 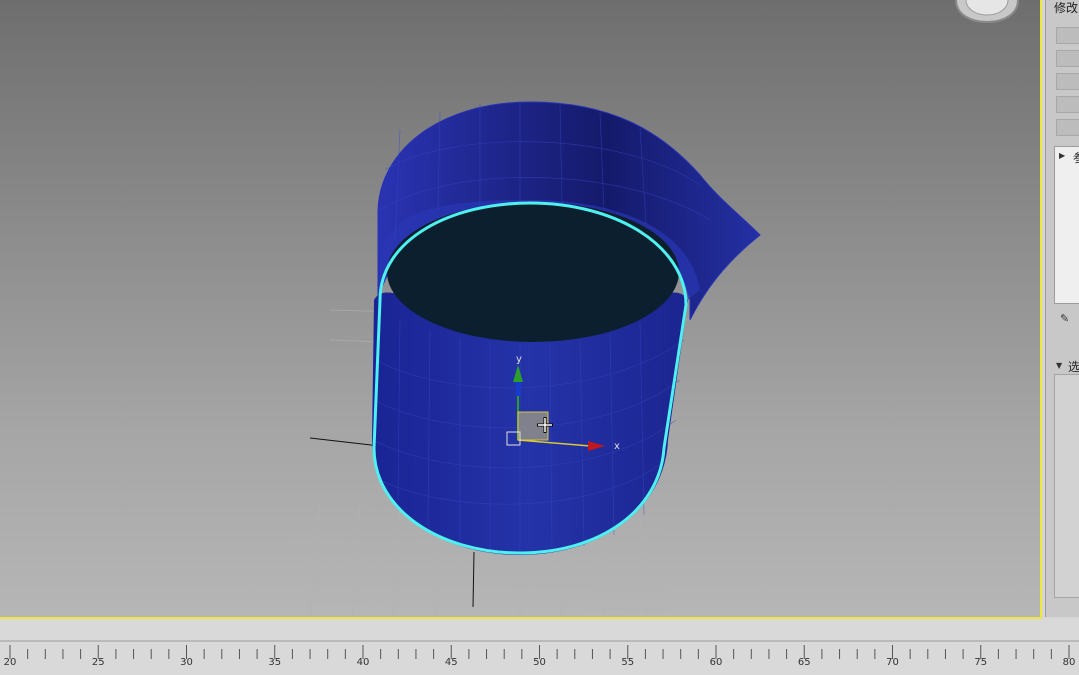 What do you see at coordinates (804, 662) in the screenshot?
I see `timeline-tick-label: 65` at bounding box center [804, 662].